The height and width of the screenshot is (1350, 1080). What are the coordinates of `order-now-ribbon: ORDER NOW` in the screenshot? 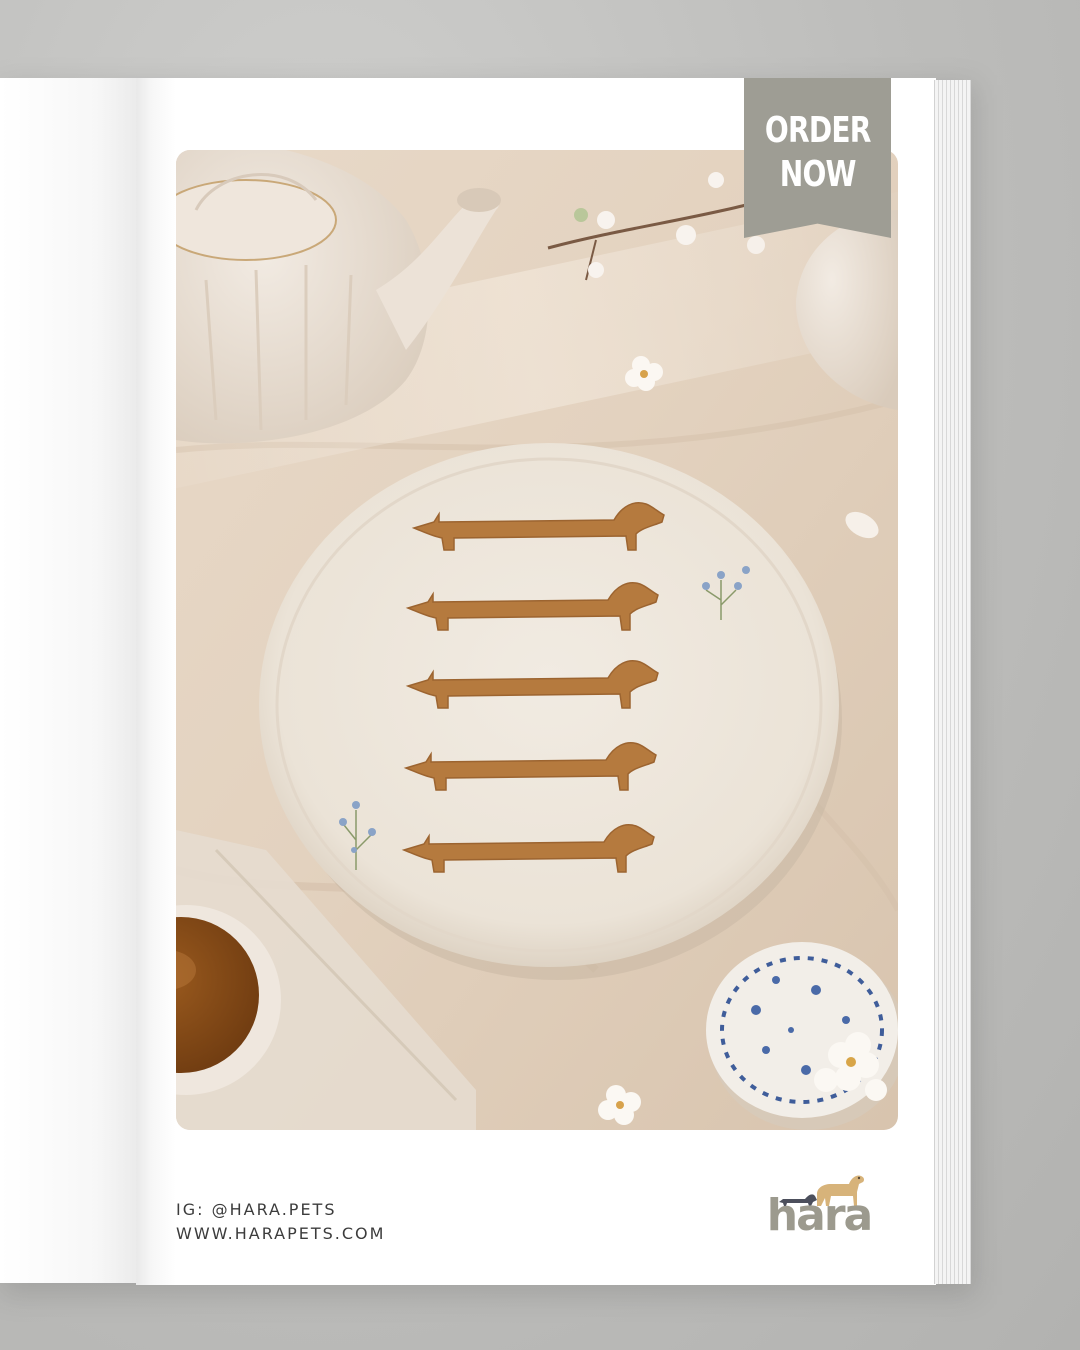 It's located at (817, 158).